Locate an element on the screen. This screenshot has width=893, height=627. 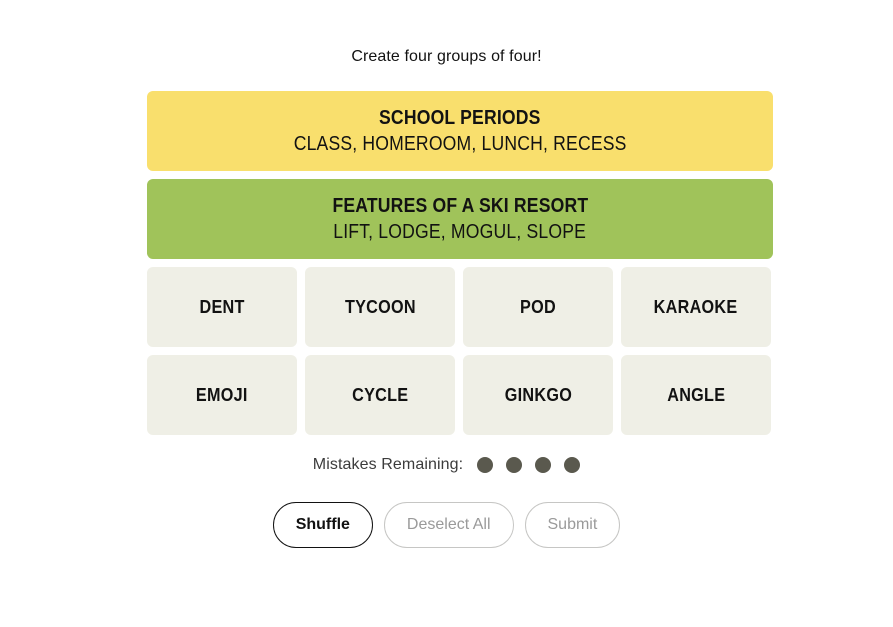
mistakes-remaining: Mistakes Remaining: is located at coordinates (446, 465).